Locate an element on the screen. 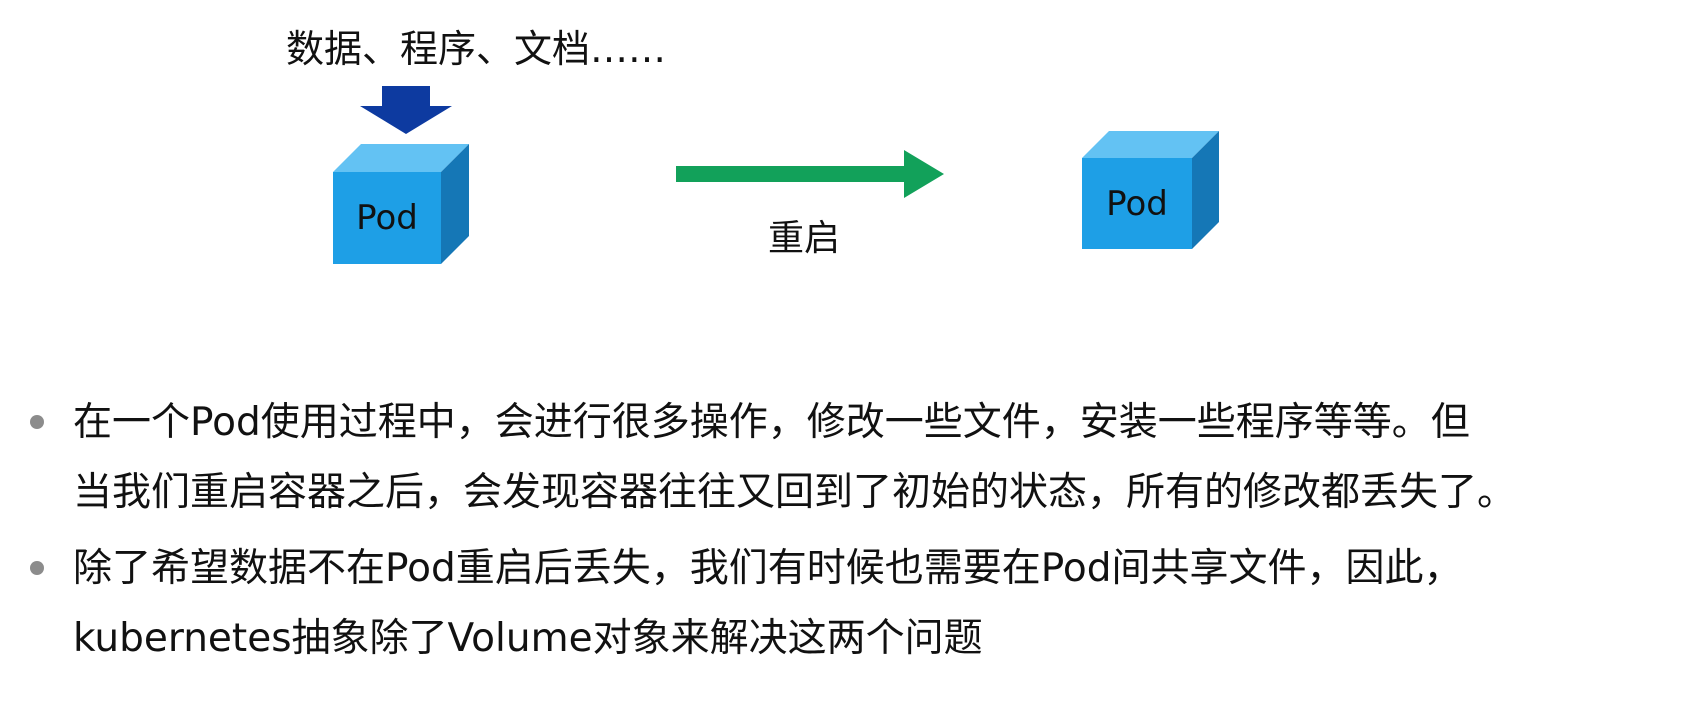  restart-label: 重启 is located at coordinates (804, 238).